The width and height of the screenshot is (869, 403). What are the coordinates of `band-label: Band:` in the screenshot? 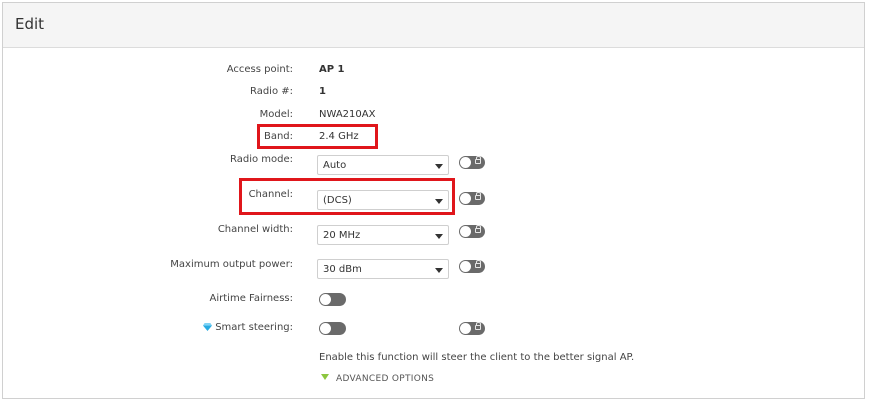 It's located at (278, 136).